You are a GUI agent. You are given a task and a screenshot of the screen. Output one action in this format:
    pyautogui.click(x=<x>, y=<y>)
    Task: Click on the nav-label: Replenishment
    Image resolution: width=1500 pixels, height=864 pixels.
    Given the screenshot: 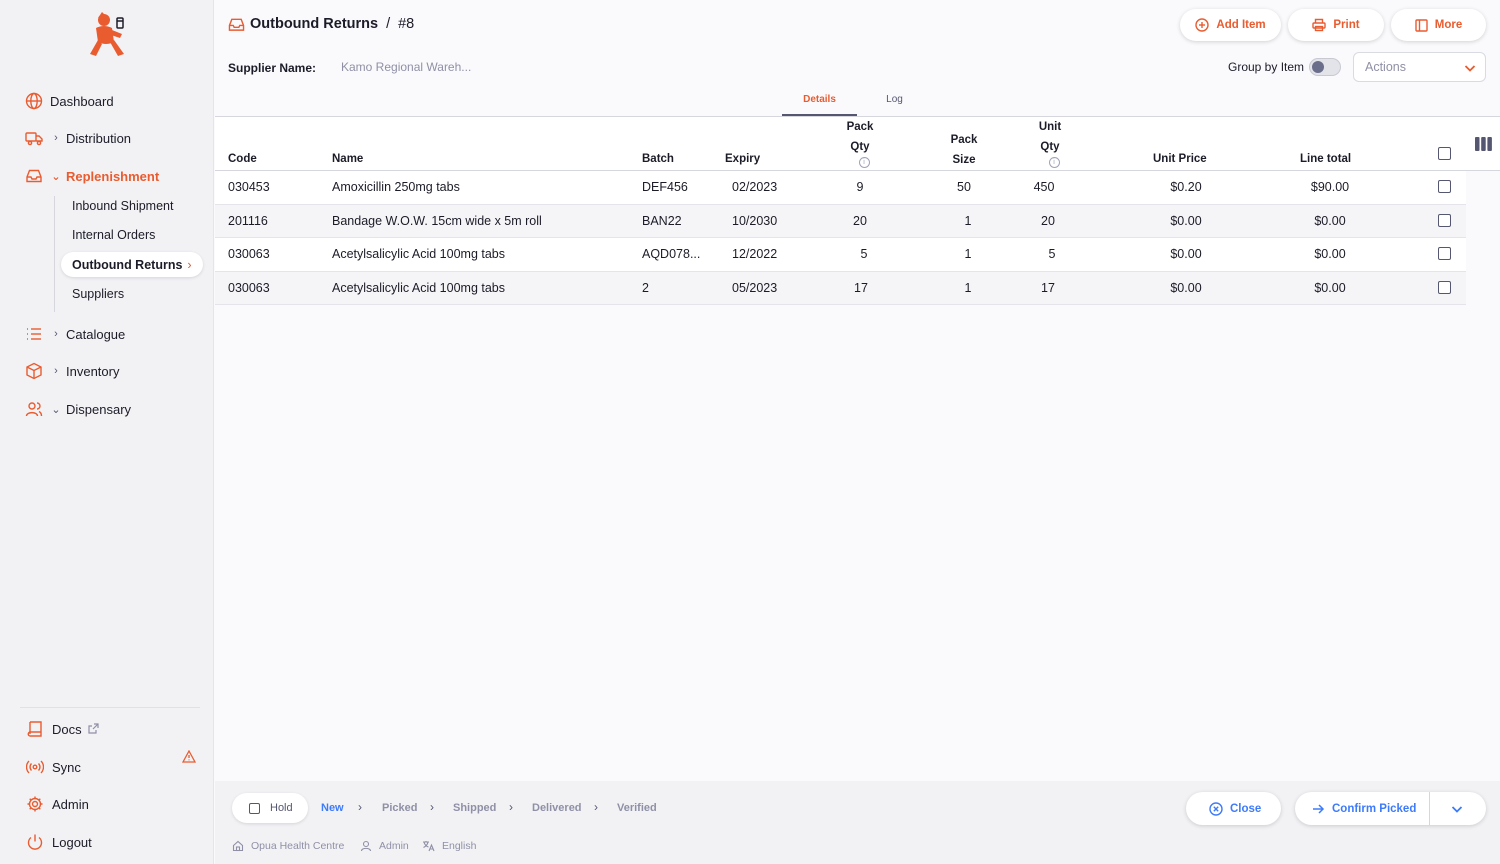 What is the action you would take?
    pyautogui.click(x=113, y=176)
    